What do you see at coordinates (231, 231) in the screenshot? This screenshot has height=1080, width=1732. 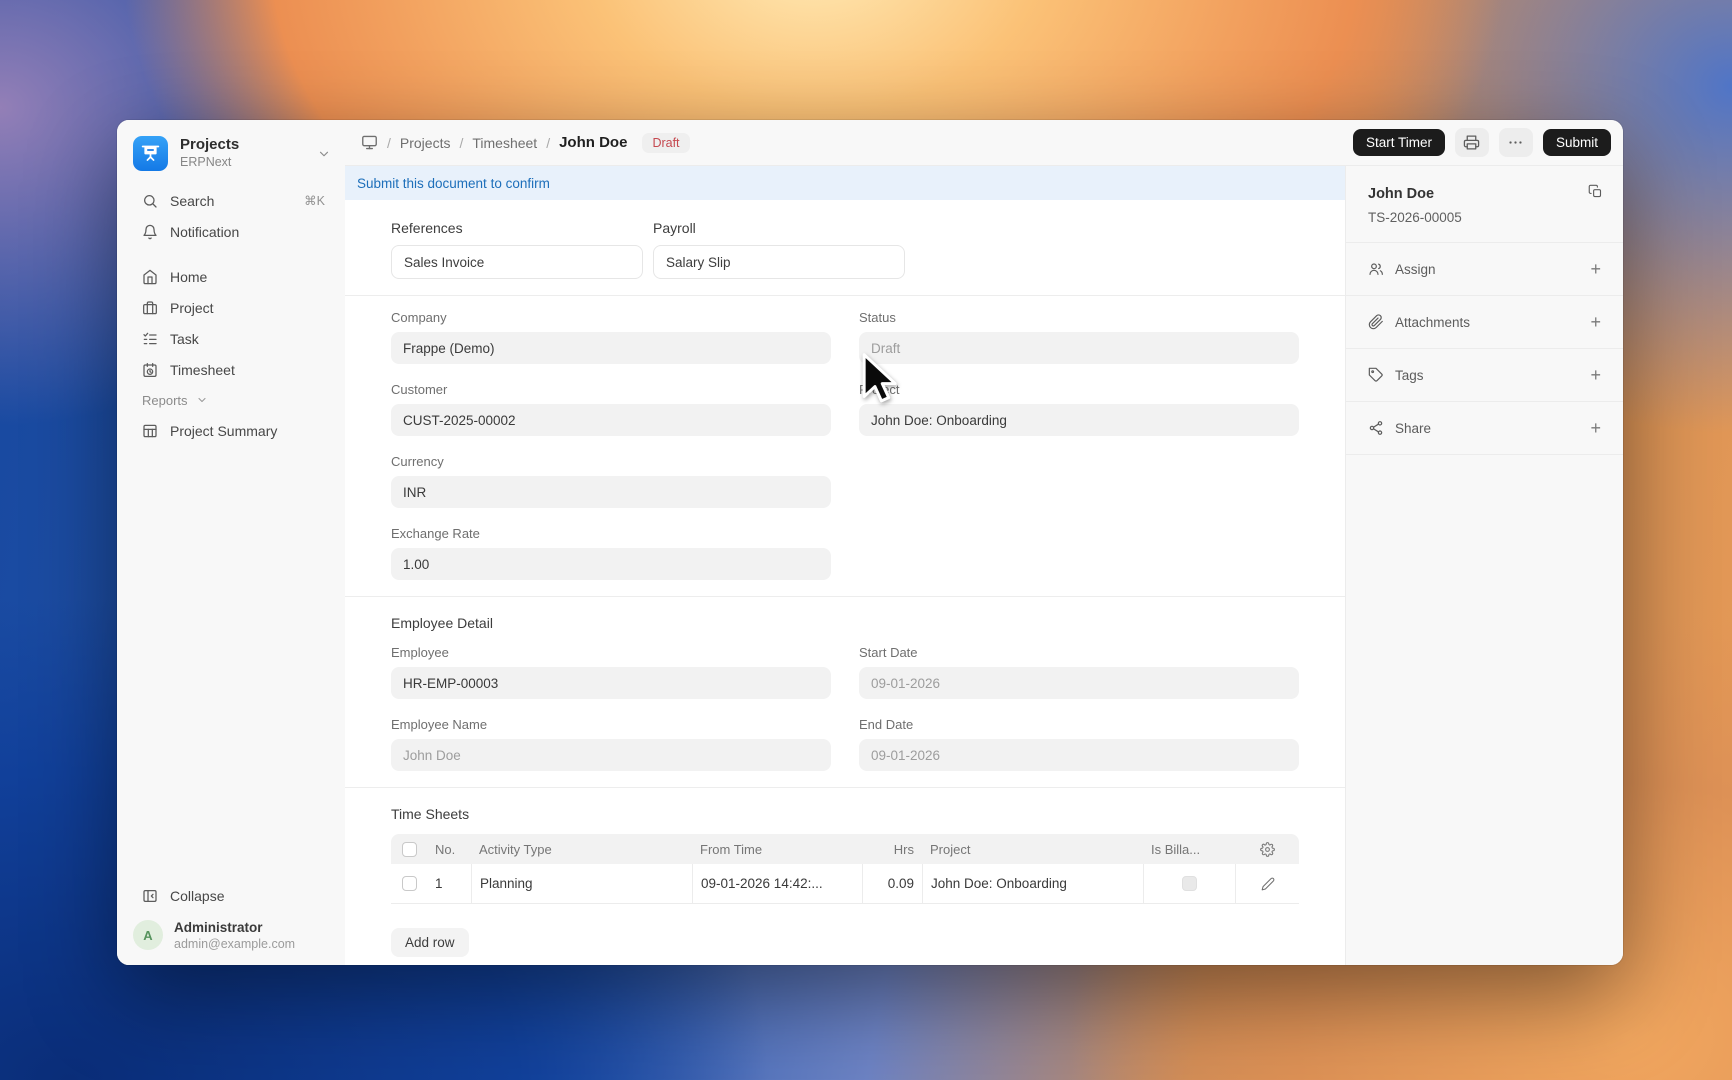 I see `sidebar-item-notification: Notification` at bounding box center [231, 231].